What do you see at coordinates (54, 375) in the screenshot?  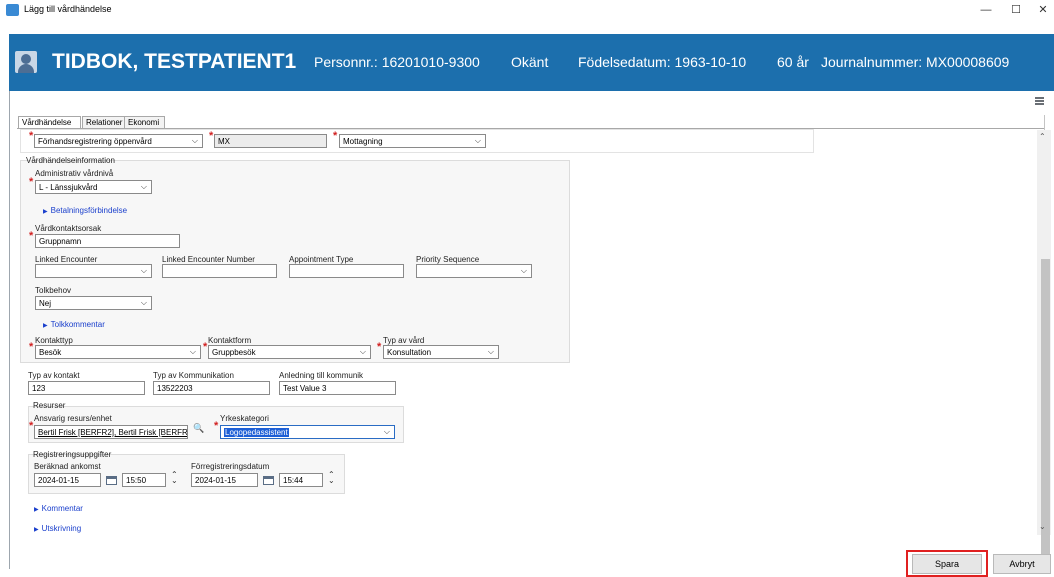 I see `contact-kind-label: Typ av kontakt` at bounding box center [54, 375].